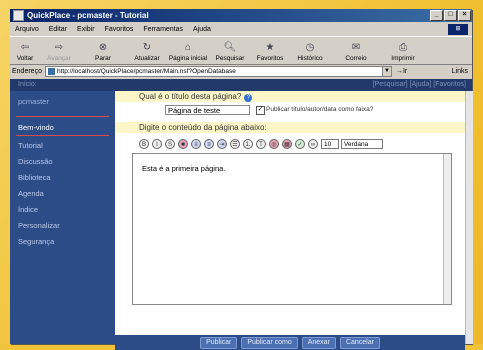  I want to click on page-title-input: Página de teste, so click(207, 110).